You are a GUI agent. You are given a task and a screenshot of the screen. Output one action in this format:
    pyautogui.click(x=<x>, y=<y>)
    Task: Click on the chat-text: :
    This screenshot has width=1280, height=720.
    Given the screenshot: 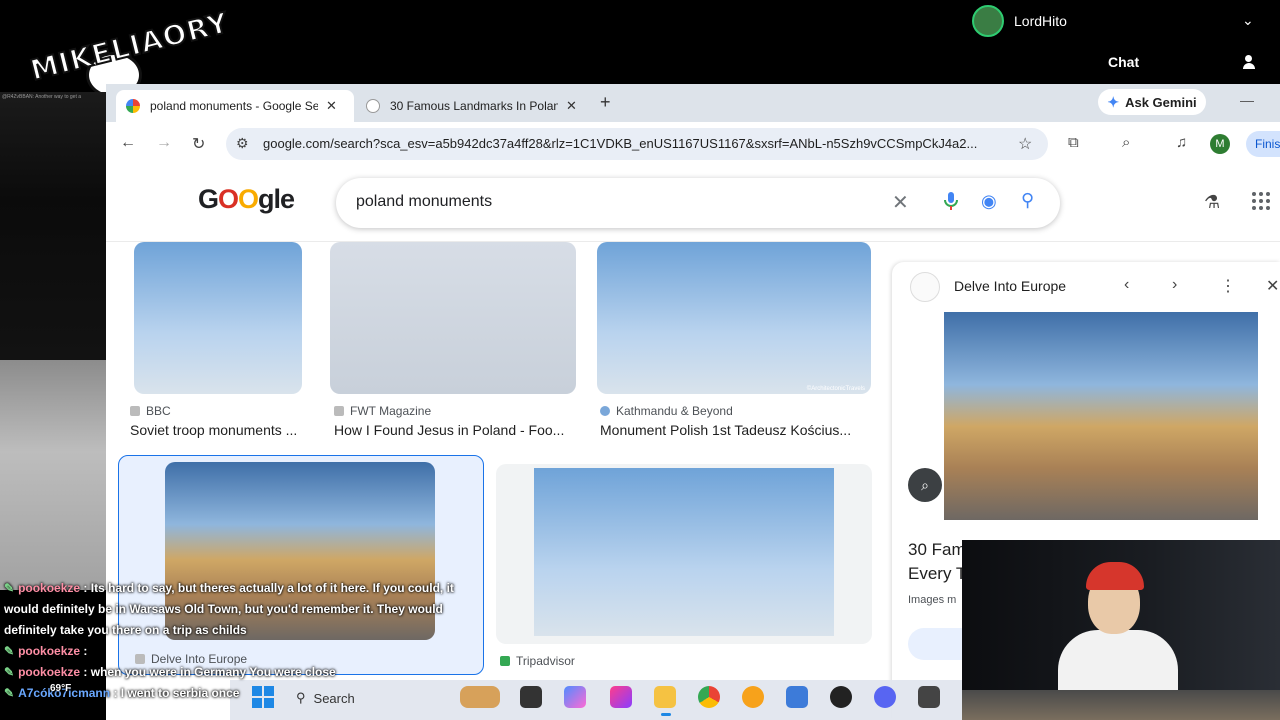 What is the action you would take?
    pyautogui.click(x=85, y=651)
    